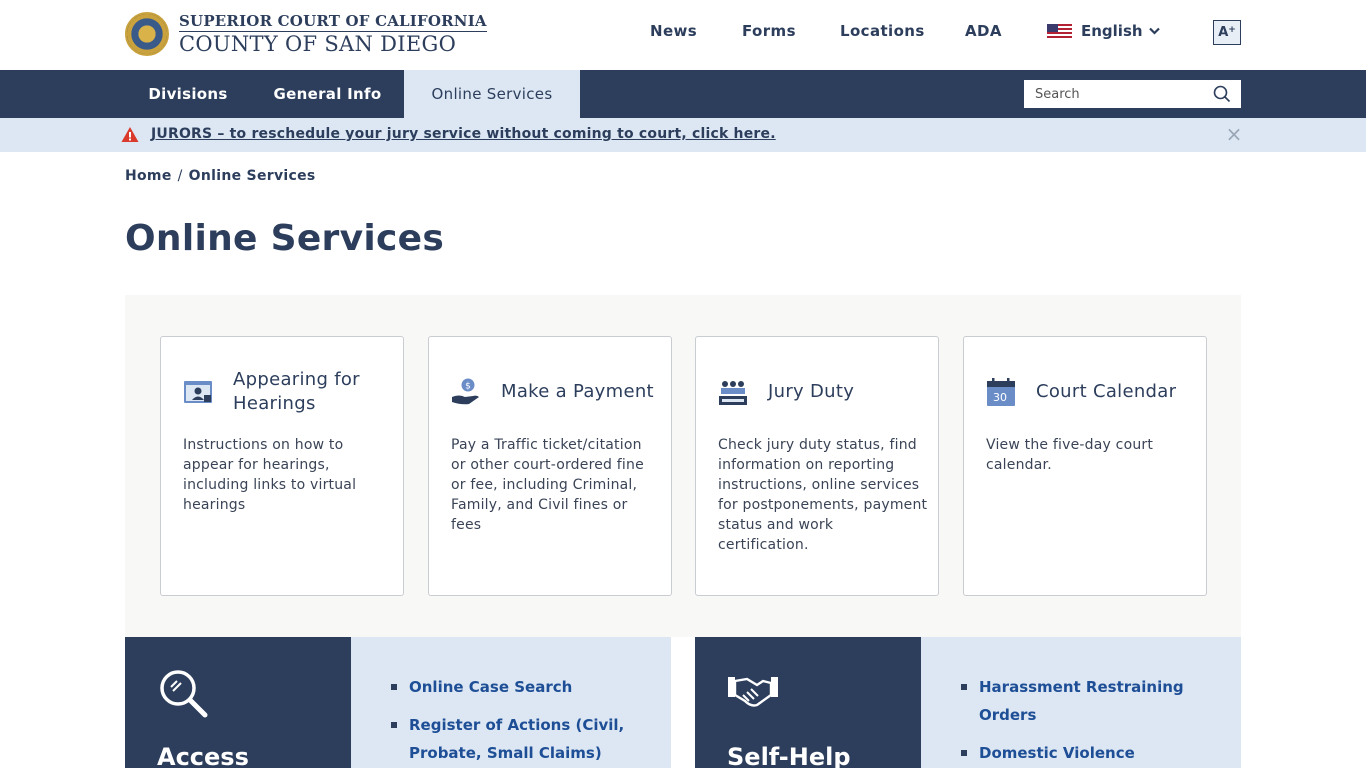 This screenshot has width=1366, height=768. I want to click on topnav-forms: Forms, so click(769, 33).